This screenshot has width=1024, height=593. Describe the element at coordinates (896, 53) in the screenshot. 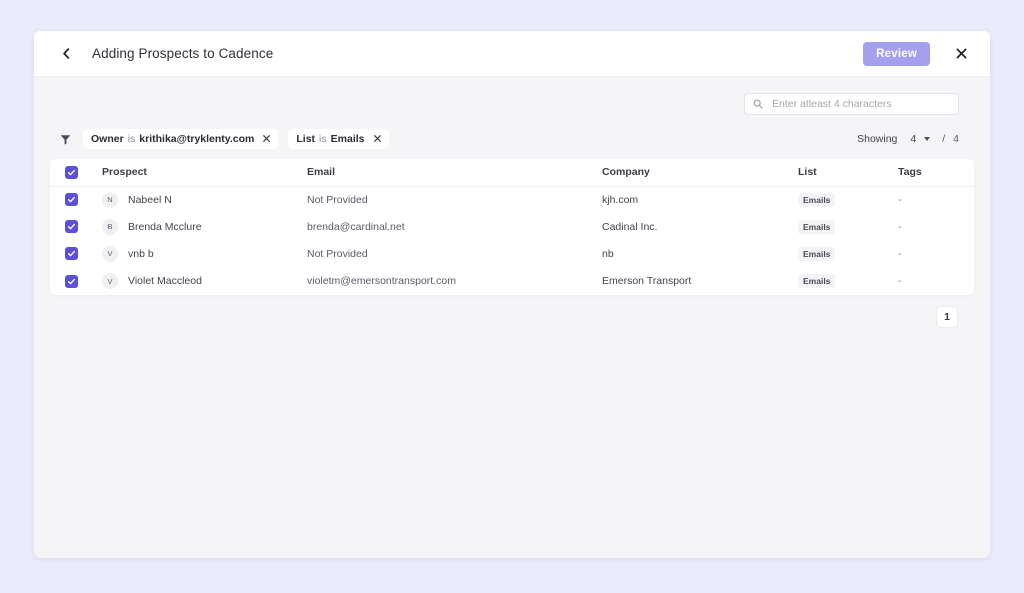

I see `review-button: Review` at that location.